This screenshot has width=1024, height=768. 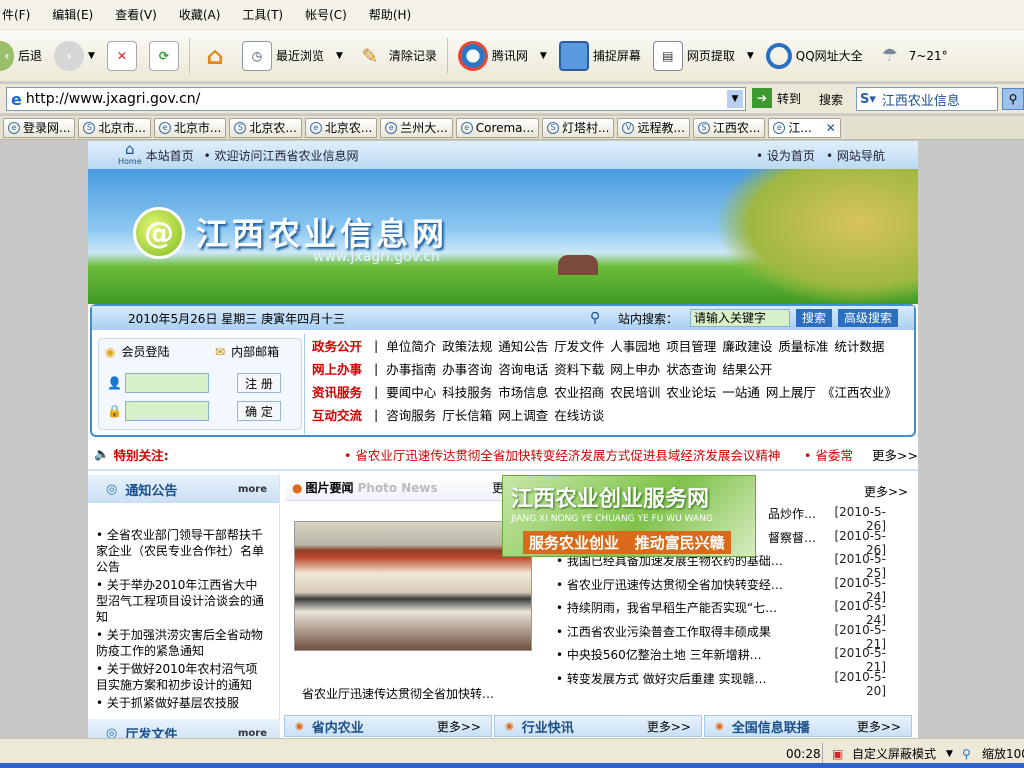 I want to click on register-button: 注 册, so click(x=259, y=383).